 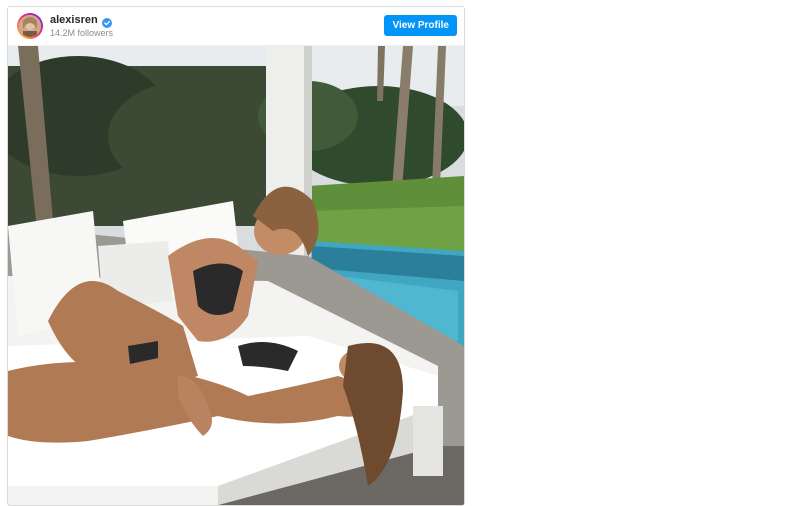 I want to click on avatar-ring, so click(x=30, y=26).